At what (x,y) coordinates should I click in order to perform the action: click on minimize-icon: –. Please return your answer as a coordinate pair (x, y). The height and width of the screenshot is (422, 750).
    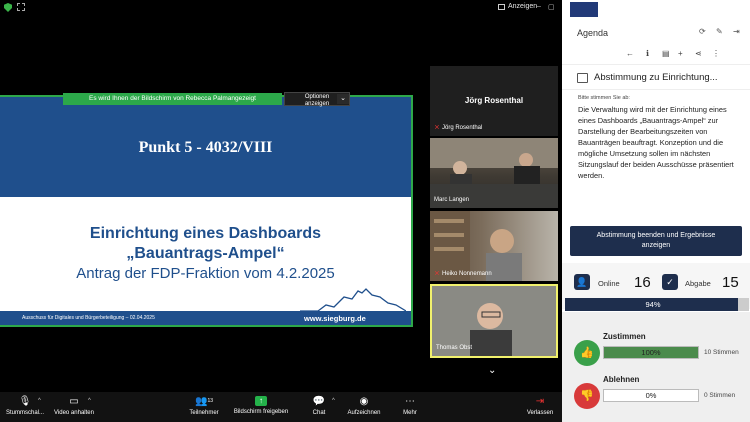
    Looking at the image, I should click on (539, 6).